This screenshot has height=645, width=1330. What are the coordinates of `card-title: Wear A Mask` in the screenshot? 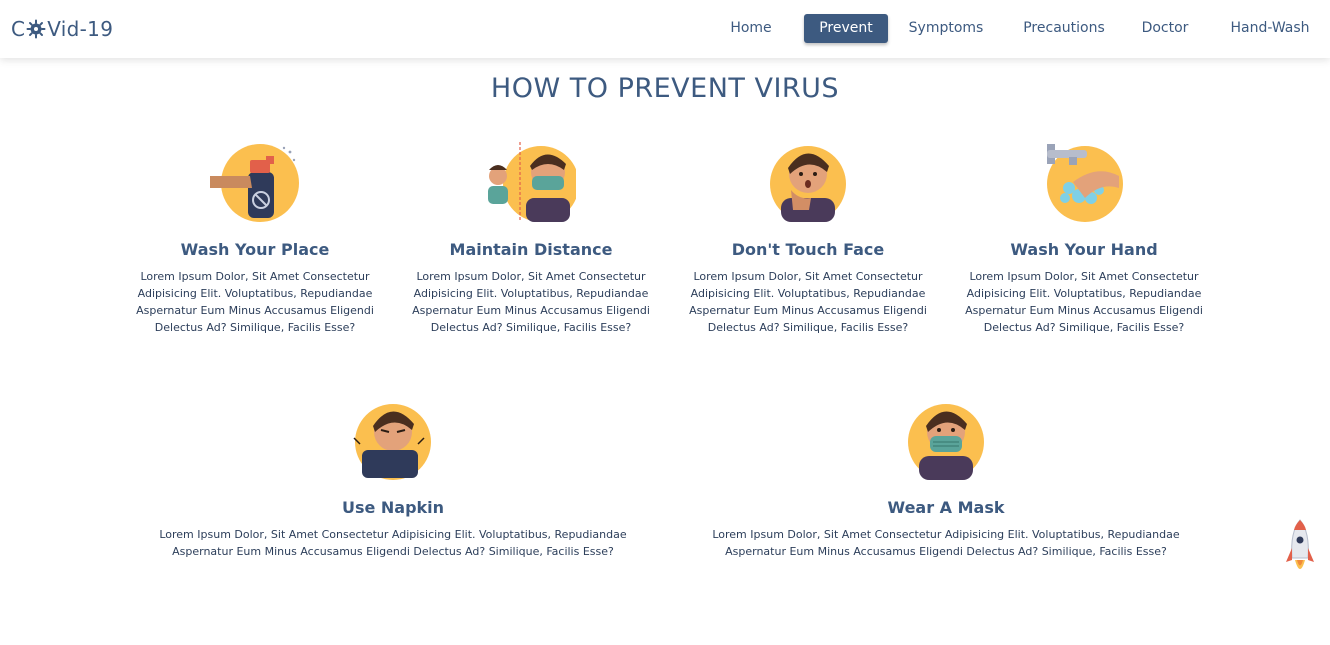 It's located at (946, 507).